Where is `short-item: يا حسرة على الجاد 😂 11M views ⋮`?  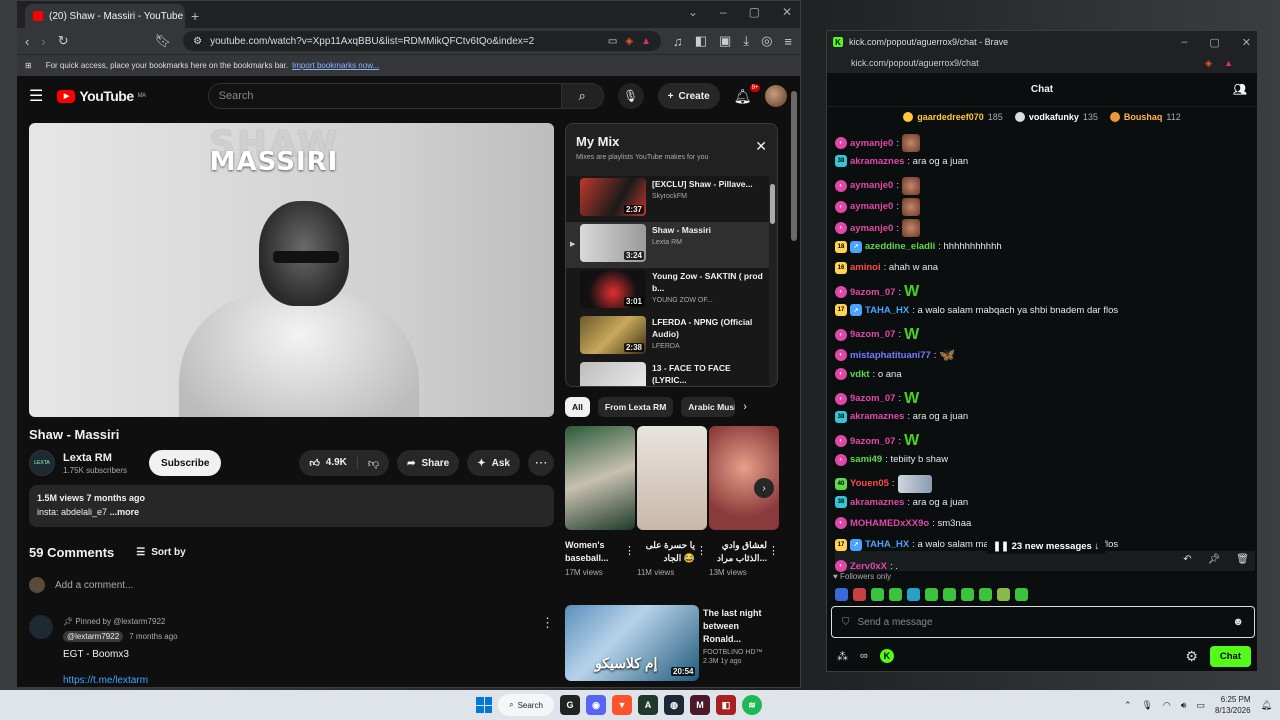 short-item: يا حسرة على الجاد 😂 11M views ⋮ is located at coordinates (672, 501).